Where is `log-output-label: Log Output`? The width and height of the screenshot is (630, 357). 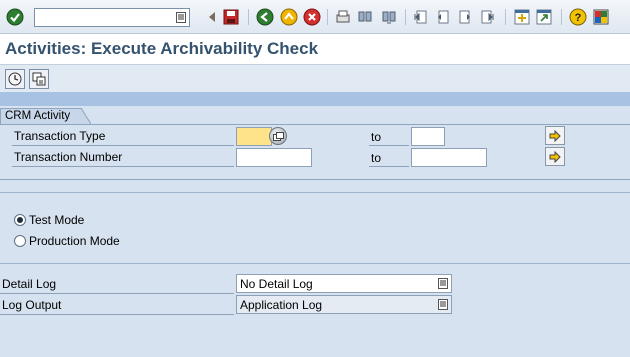 log-output-label: Log Output is located at coordinates (32, 305).